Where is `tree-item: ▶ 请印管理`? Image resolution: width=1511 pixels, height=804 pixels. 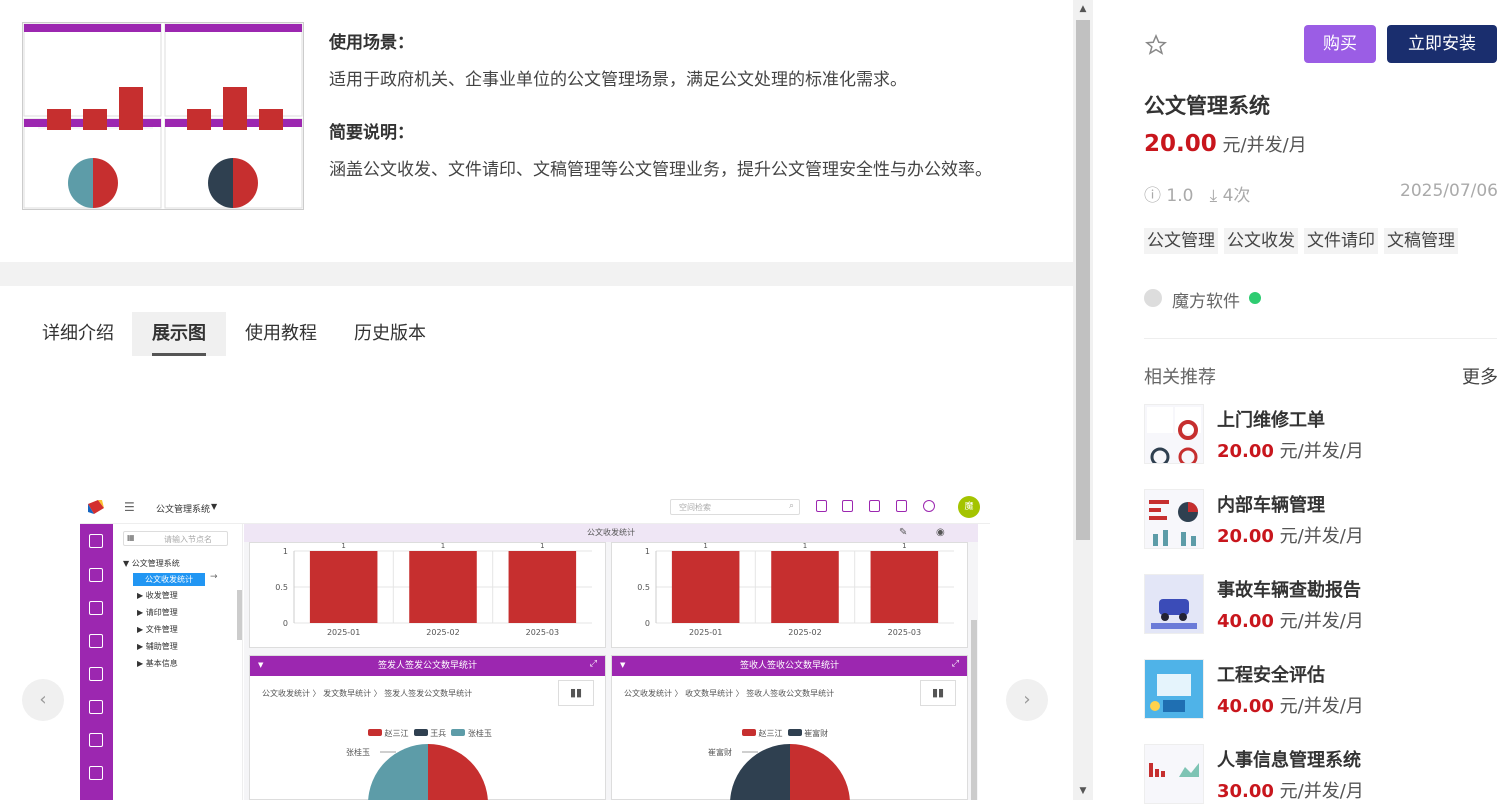
tree-item: ▶ 请印管理 is located at coordinates (157, 612).